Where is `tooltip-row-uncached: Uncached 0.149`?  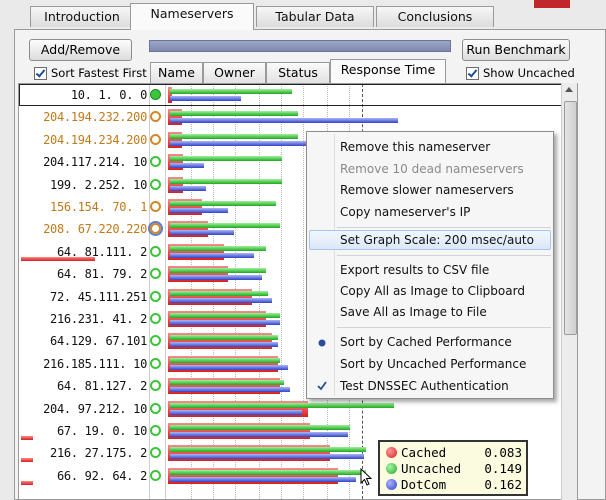 tooltip-row-uncached: Uncached 0.149 is located at coordinates (454, 469).